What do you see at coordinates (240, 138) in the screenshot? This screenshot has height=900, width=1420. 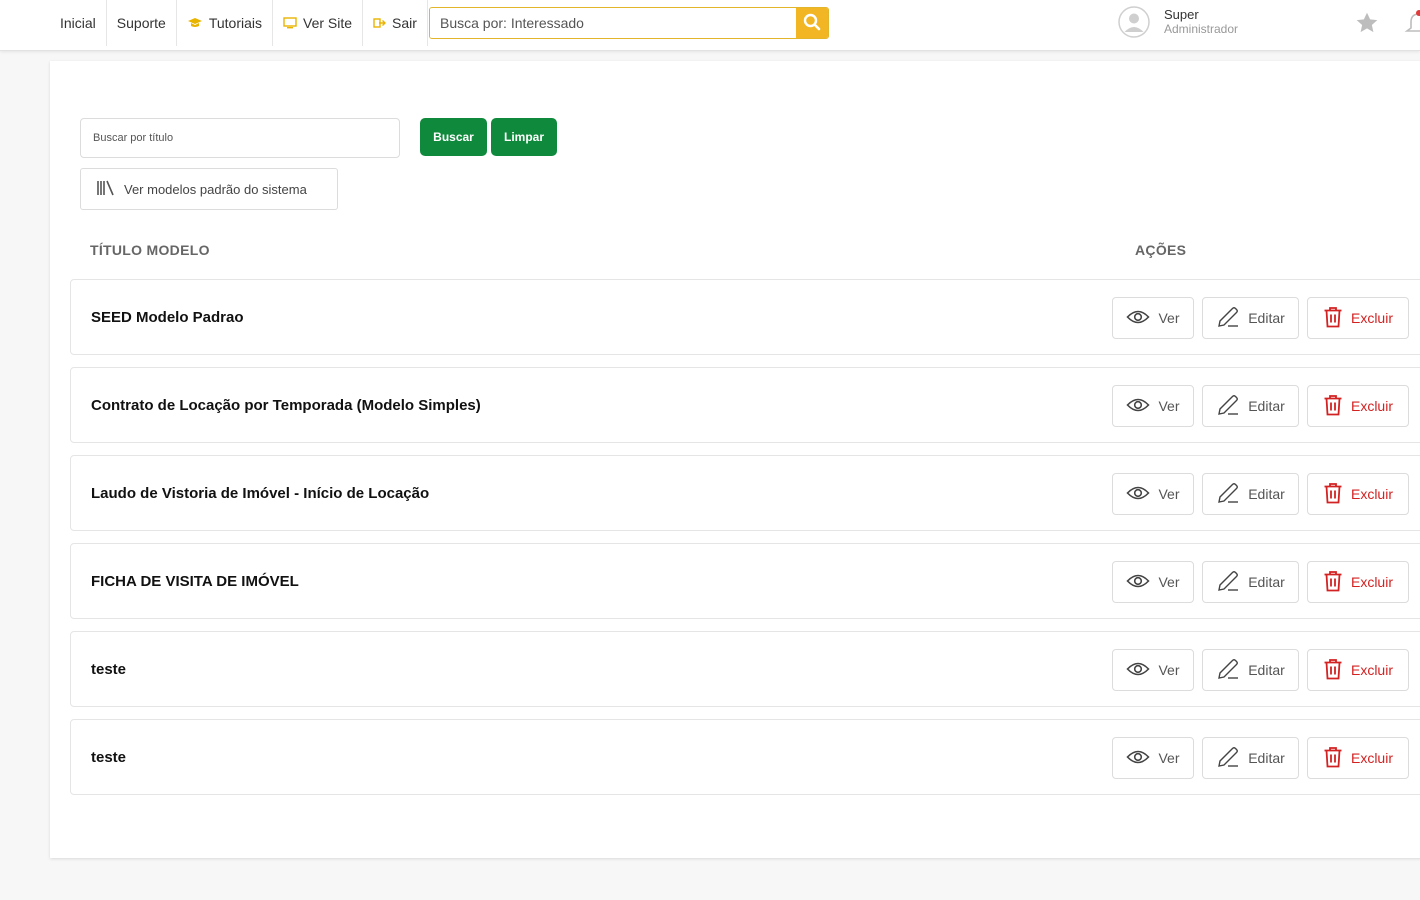 I see `title-search-input` at bounding box center [240, 138].